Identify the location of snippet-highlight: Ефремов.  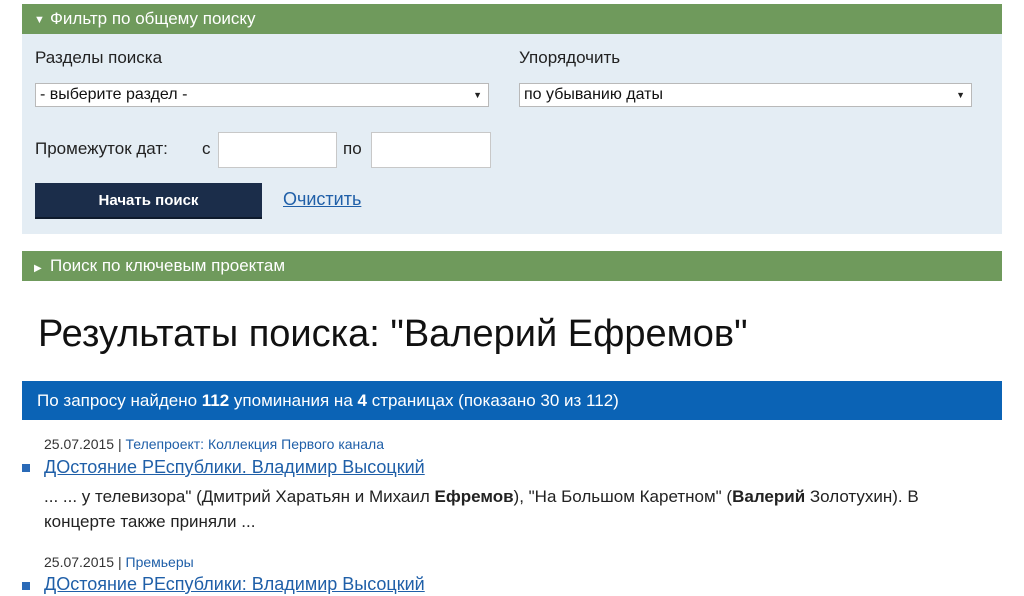
(474, 496).